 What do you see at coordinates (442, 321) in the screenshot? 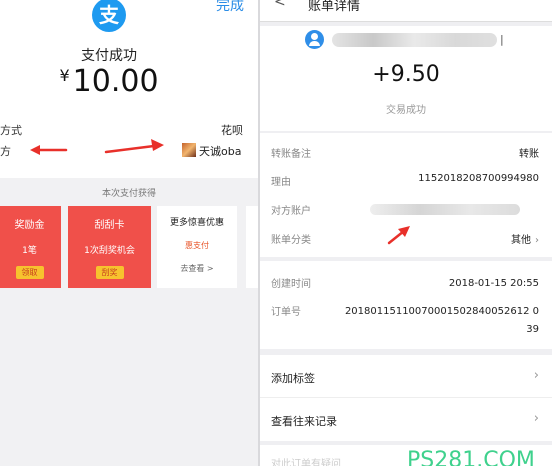
I see `order-number: 20180115110070001502840052612 0 39` at bounding box center [442, 321].